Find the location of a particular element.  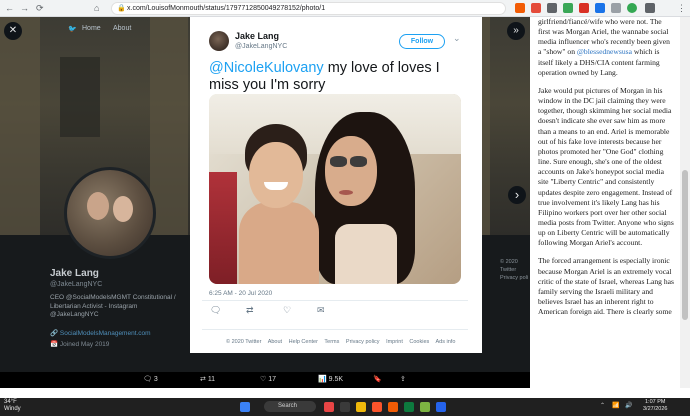

back-icon: ← is located at coordinates (9, 8).